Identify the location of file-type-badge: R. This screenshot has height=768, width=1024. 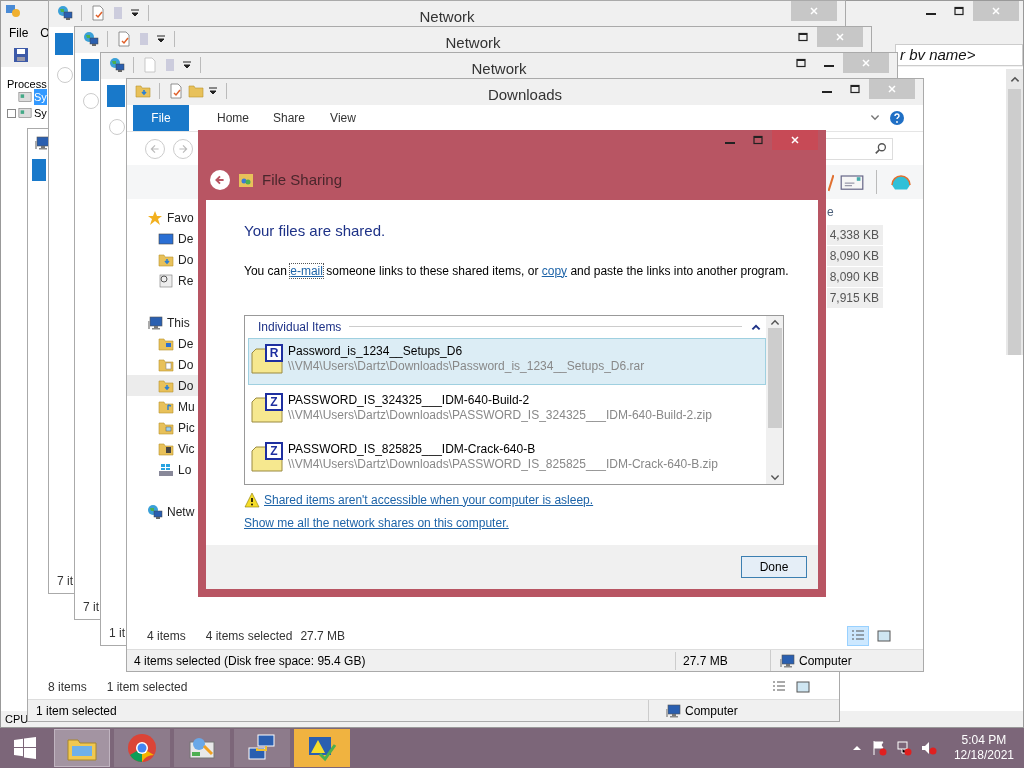
(274, 352).